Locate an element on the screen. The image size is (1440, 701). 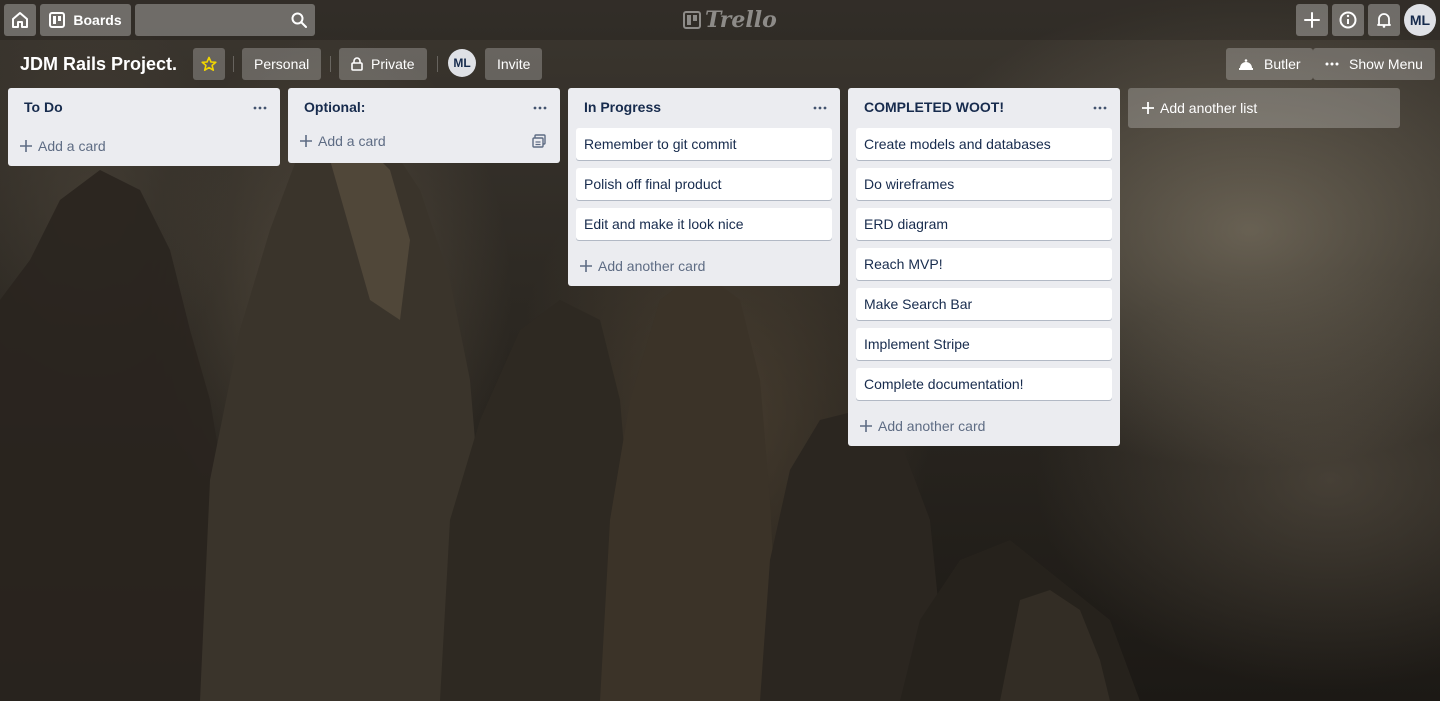
star-icon is located at coordinates (209, 63).